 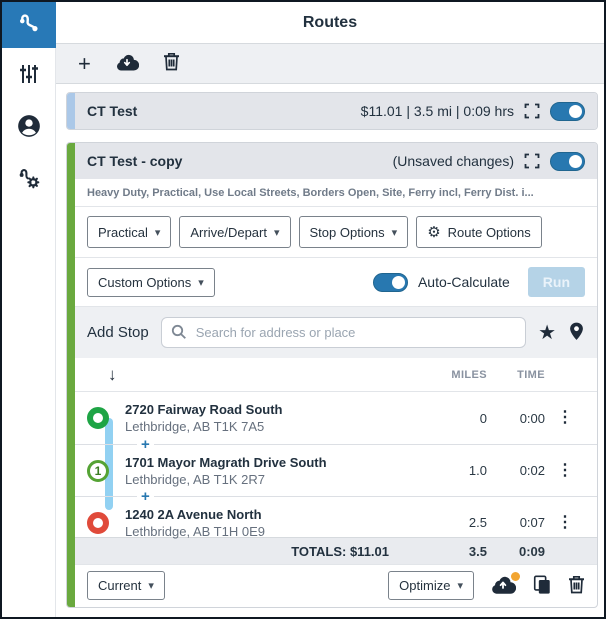 I want to click on stop-address: 2720 Fairway Road South, so click(x=204, y=409).